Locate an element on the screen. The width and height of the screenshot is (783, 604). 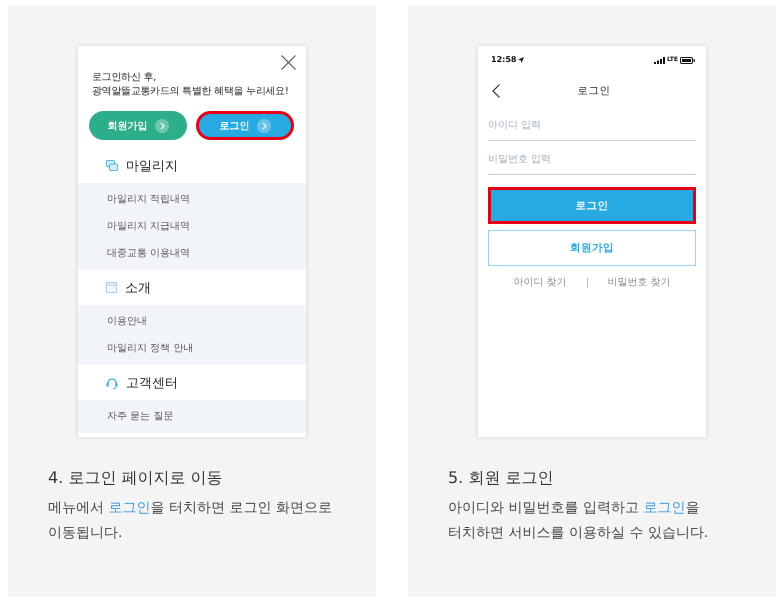
battery-icon is located at coordinates (687, 60).